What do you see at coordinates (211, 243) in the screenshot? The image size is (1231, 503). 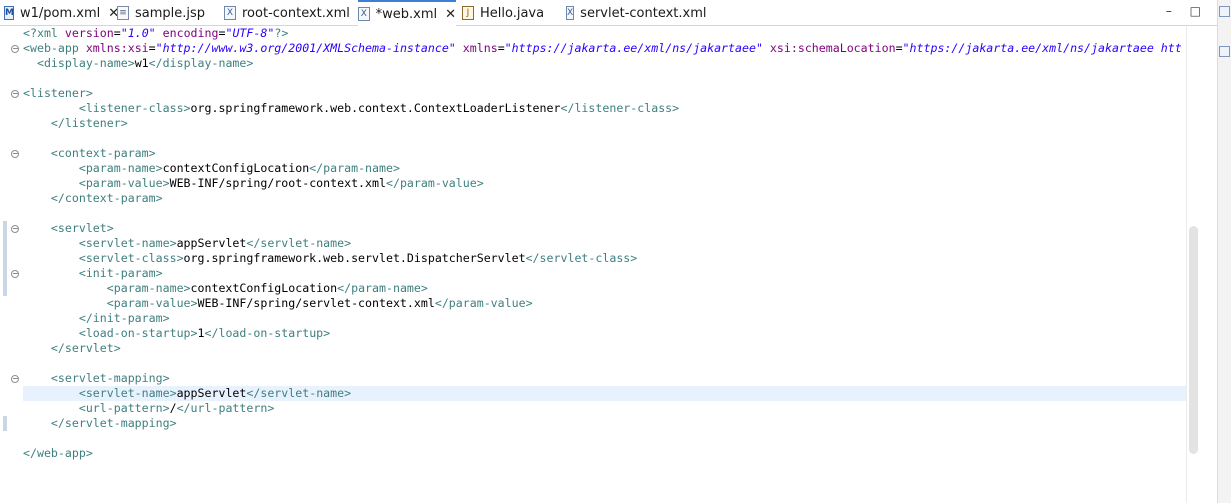 I see `code-token: appServlet` at bounding box center [211, 243].